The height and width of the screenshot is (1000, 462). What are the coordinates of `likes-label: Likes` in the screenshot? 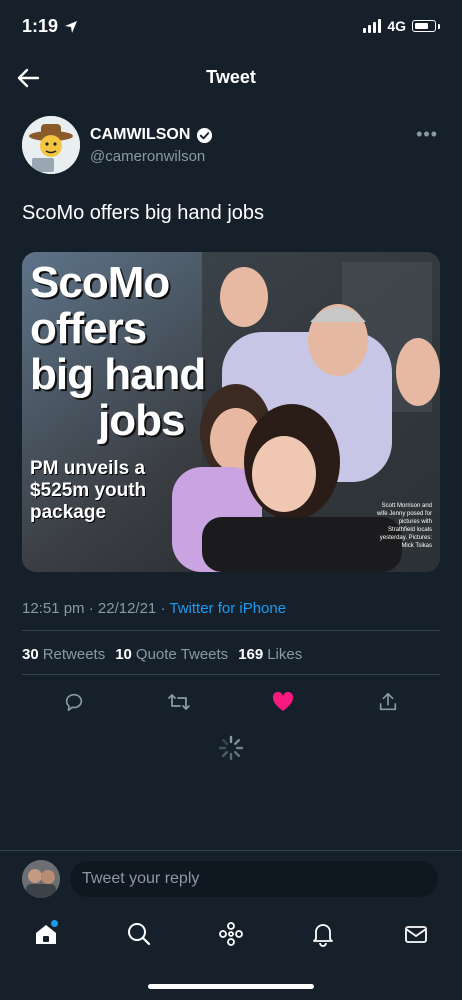 It's located at (285, 654).